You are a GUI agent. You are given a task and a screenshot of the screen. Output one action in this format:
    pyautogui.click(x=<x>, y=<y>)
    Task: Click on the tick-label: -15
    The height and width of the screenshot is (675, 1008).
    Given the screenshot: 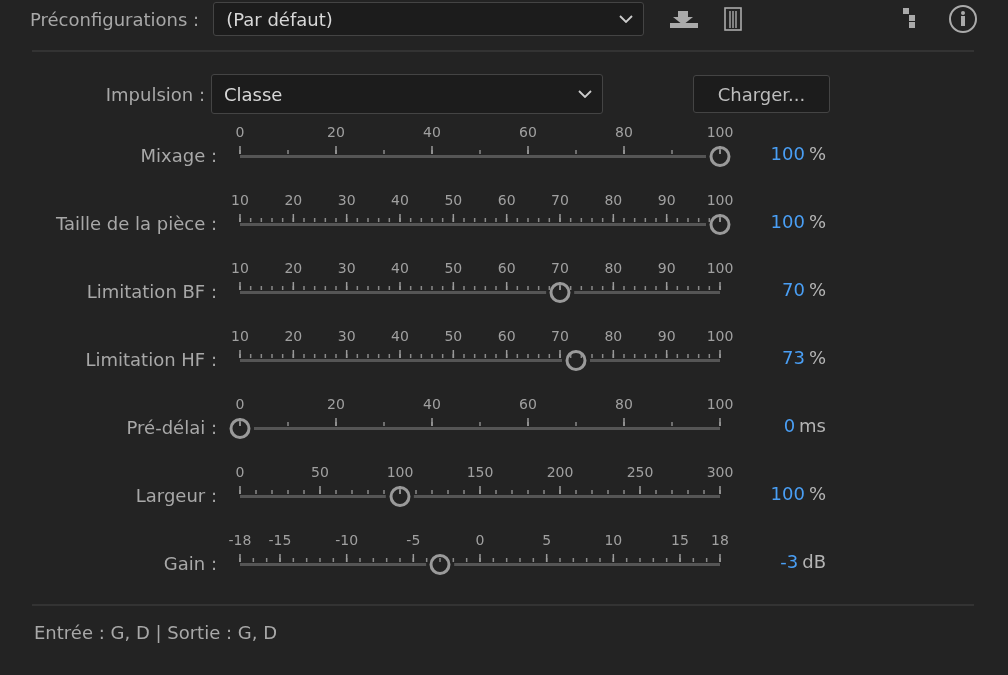 What is the action you would take?
    pyautogui.click(x=280, y=540)
    